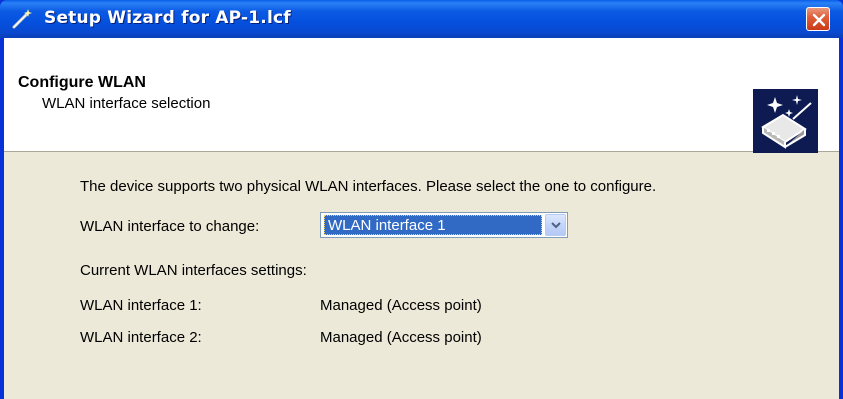 The width and height of the screenshot is (843, 399). I want to click on interface-1-name: WLAN interface 1:, so click(141, 305).